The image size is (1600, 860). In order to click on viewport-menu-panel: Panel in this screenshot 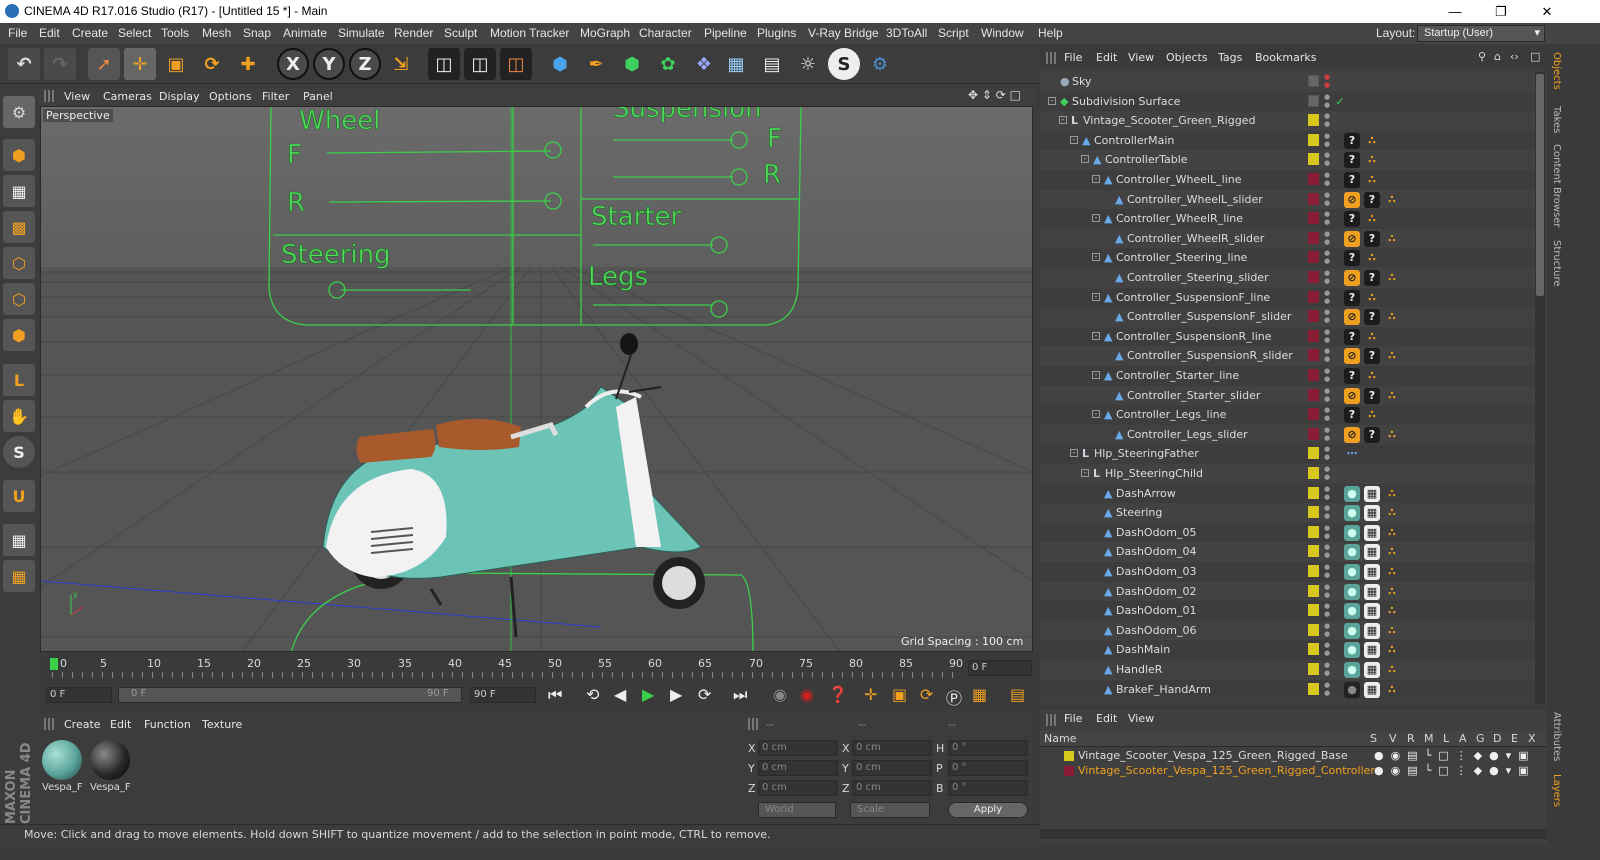, I will do `click(318, 96)`.